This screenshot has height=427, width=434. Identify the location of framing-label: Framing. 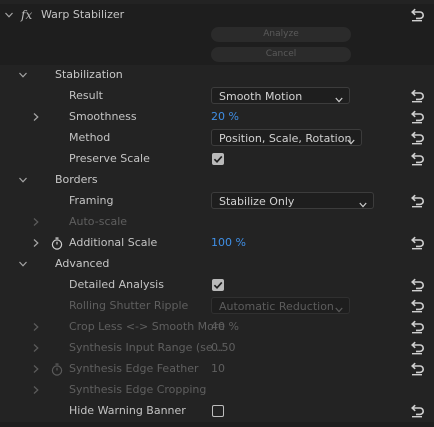
(91, 200).